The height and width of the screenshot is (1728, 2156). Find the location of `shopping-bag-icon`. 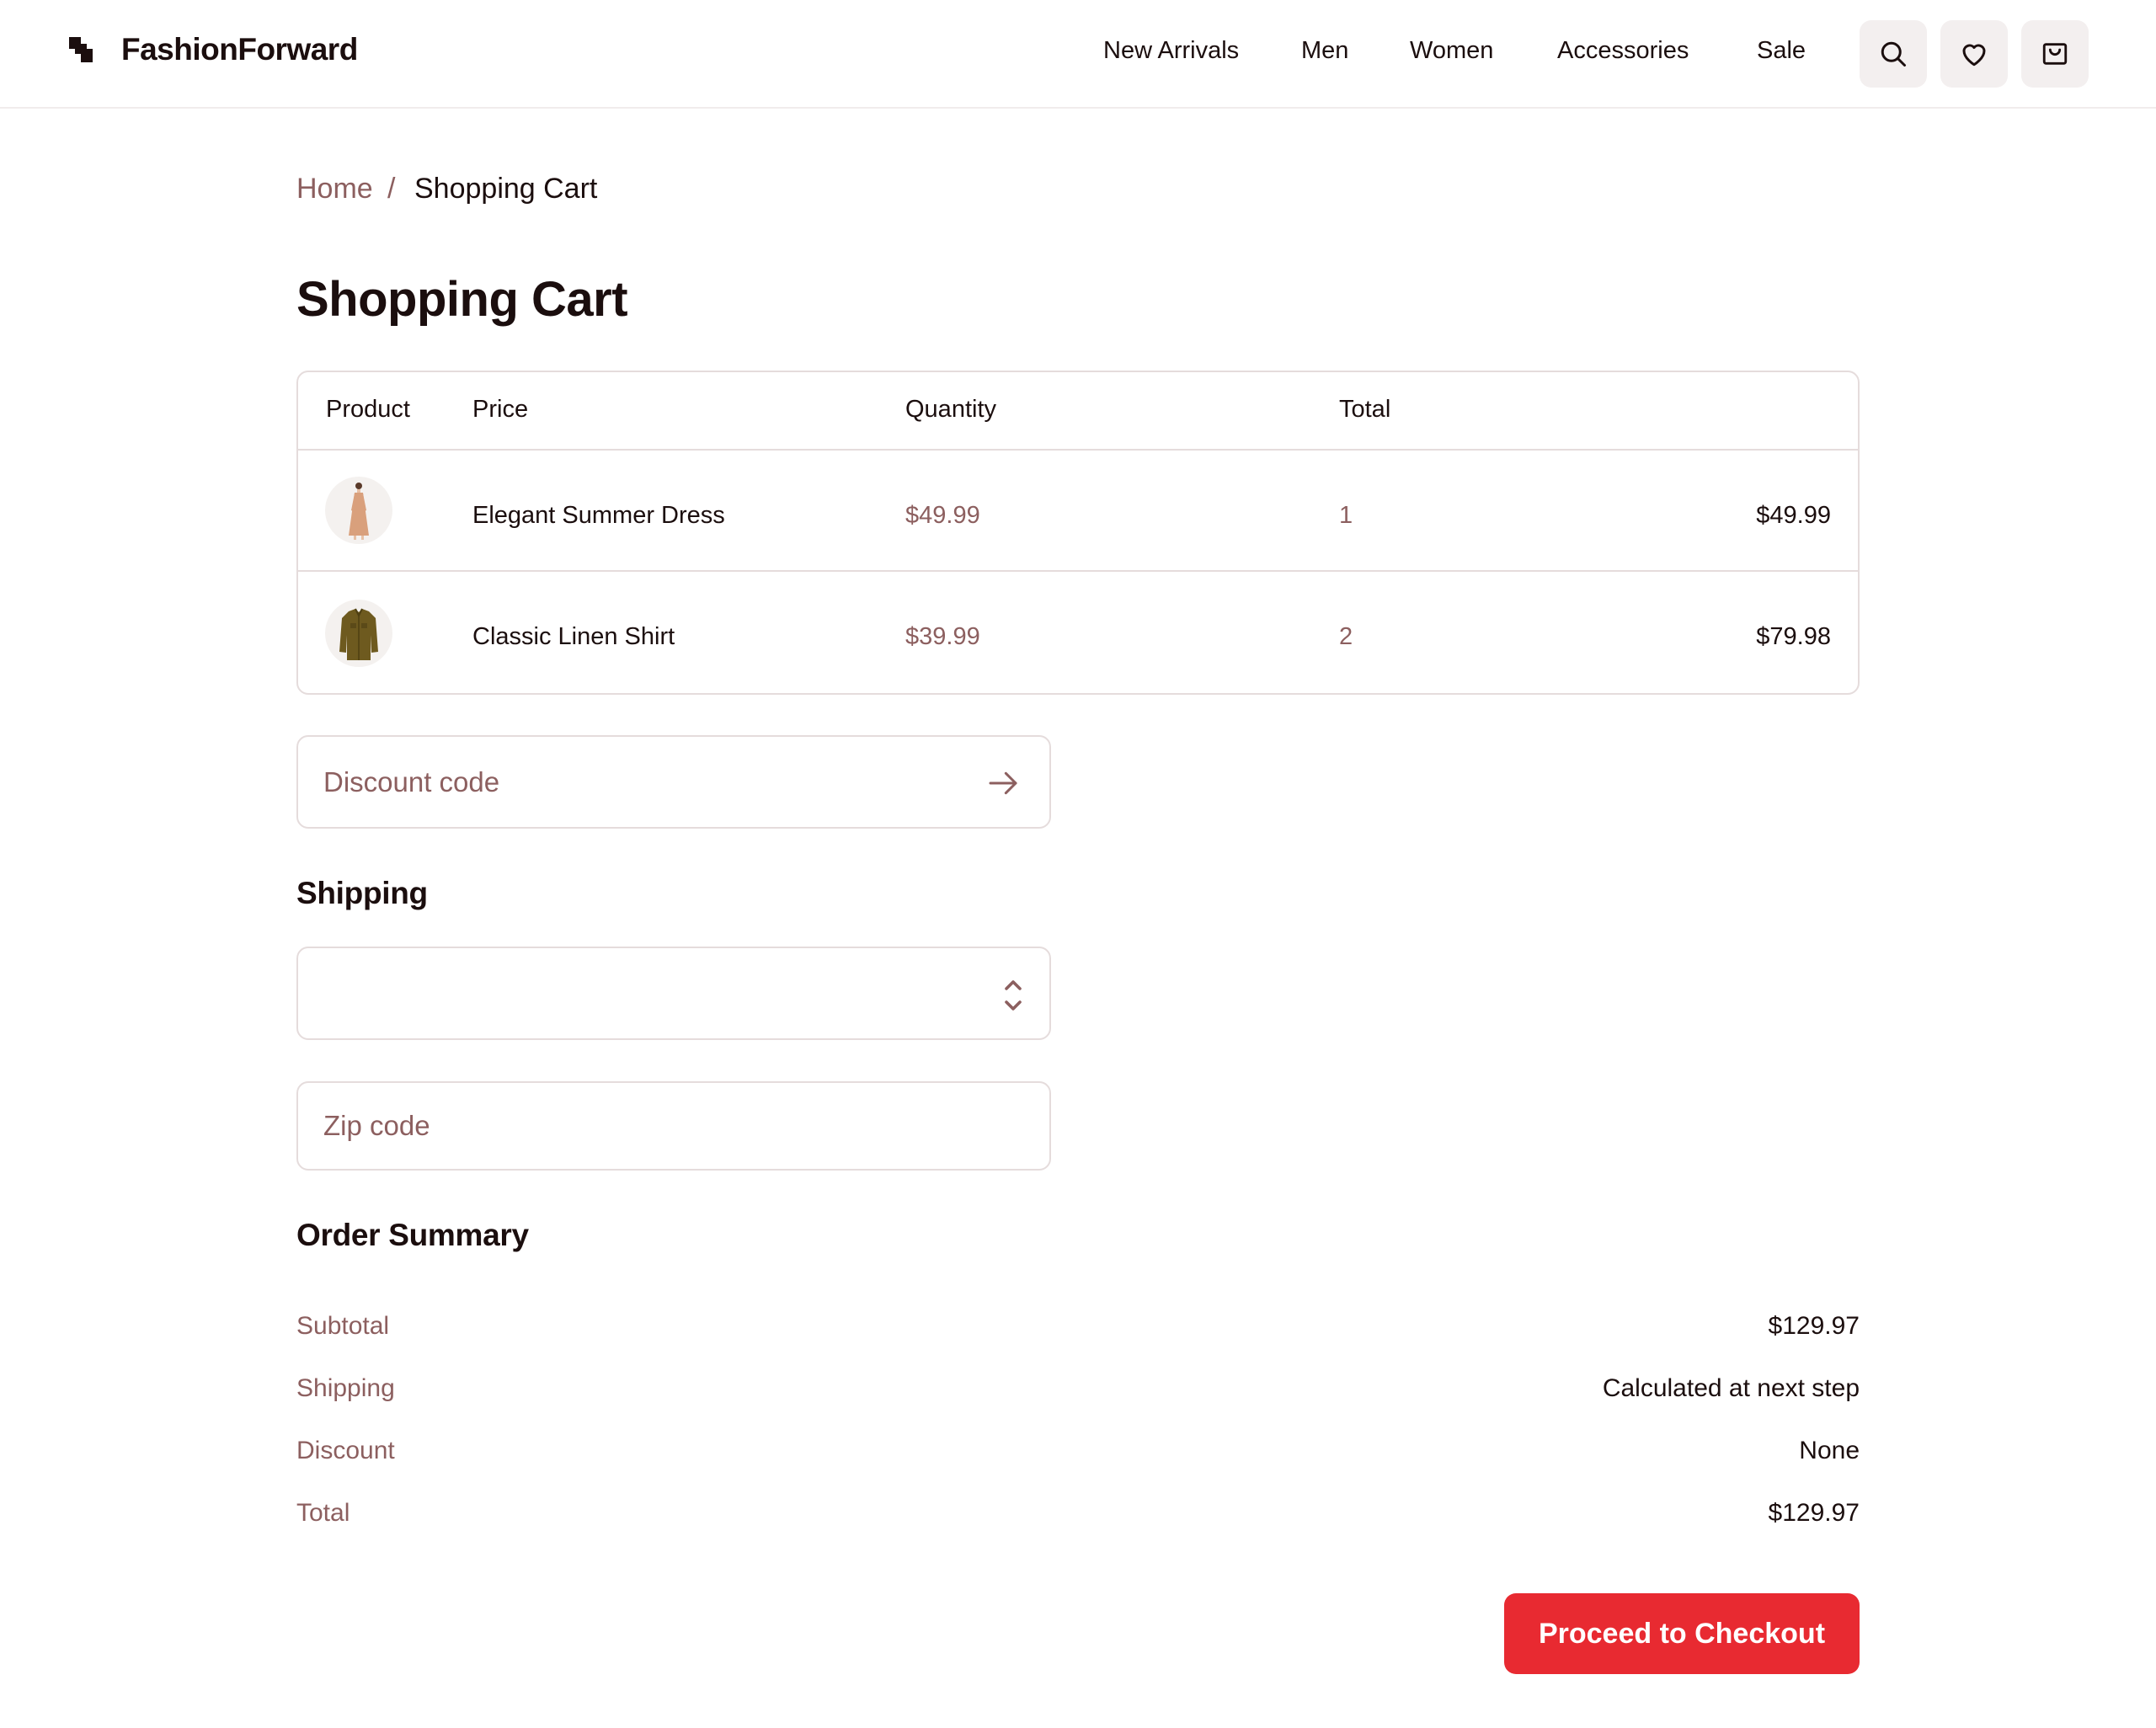

shopping-bag-icon is located at coordinates (2055, 54).